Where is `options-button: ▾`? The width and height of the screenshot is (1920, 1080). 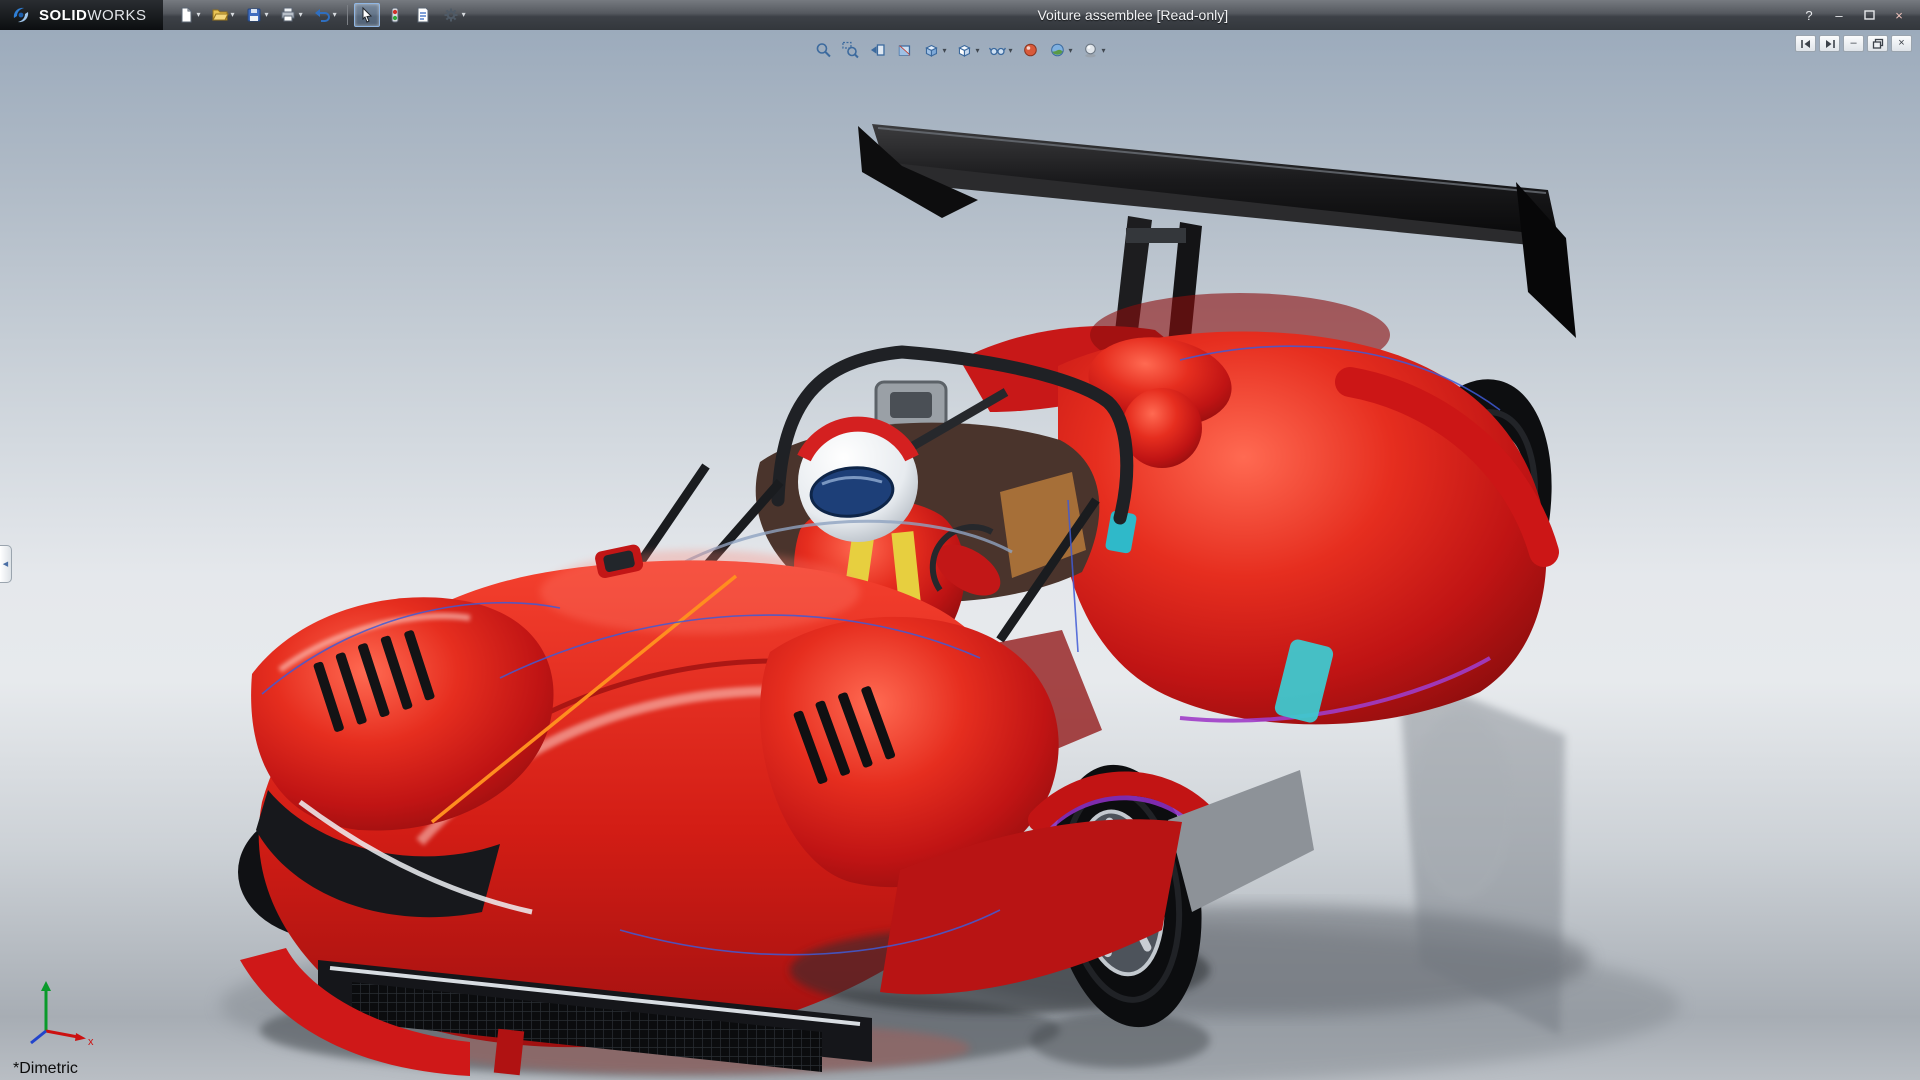 options-button: ▾ is located at coordinates (454, 15).